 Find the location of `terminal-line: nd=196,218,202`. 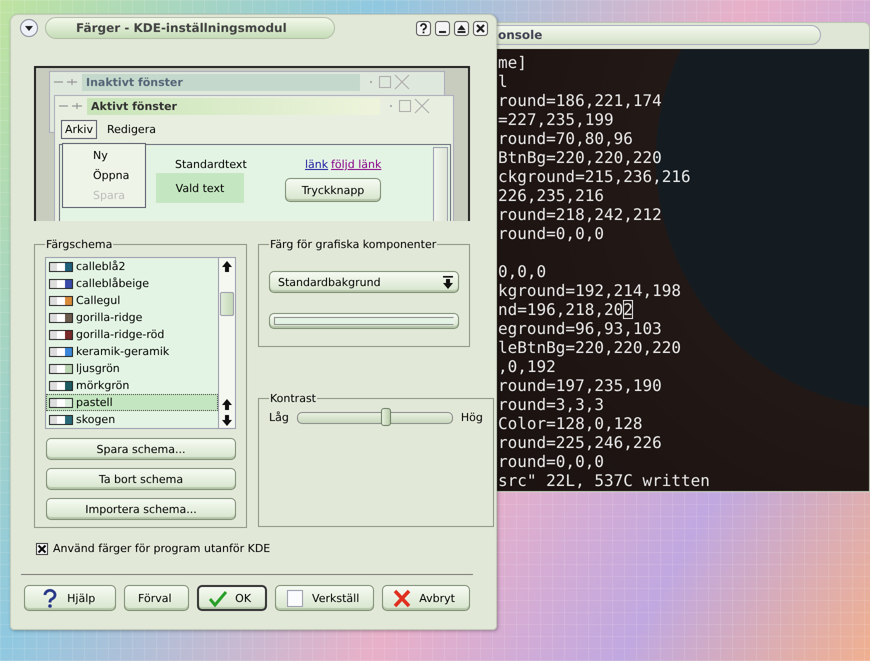

terminal-line: nd=196,218,202 is located at coordinates (565, 309).